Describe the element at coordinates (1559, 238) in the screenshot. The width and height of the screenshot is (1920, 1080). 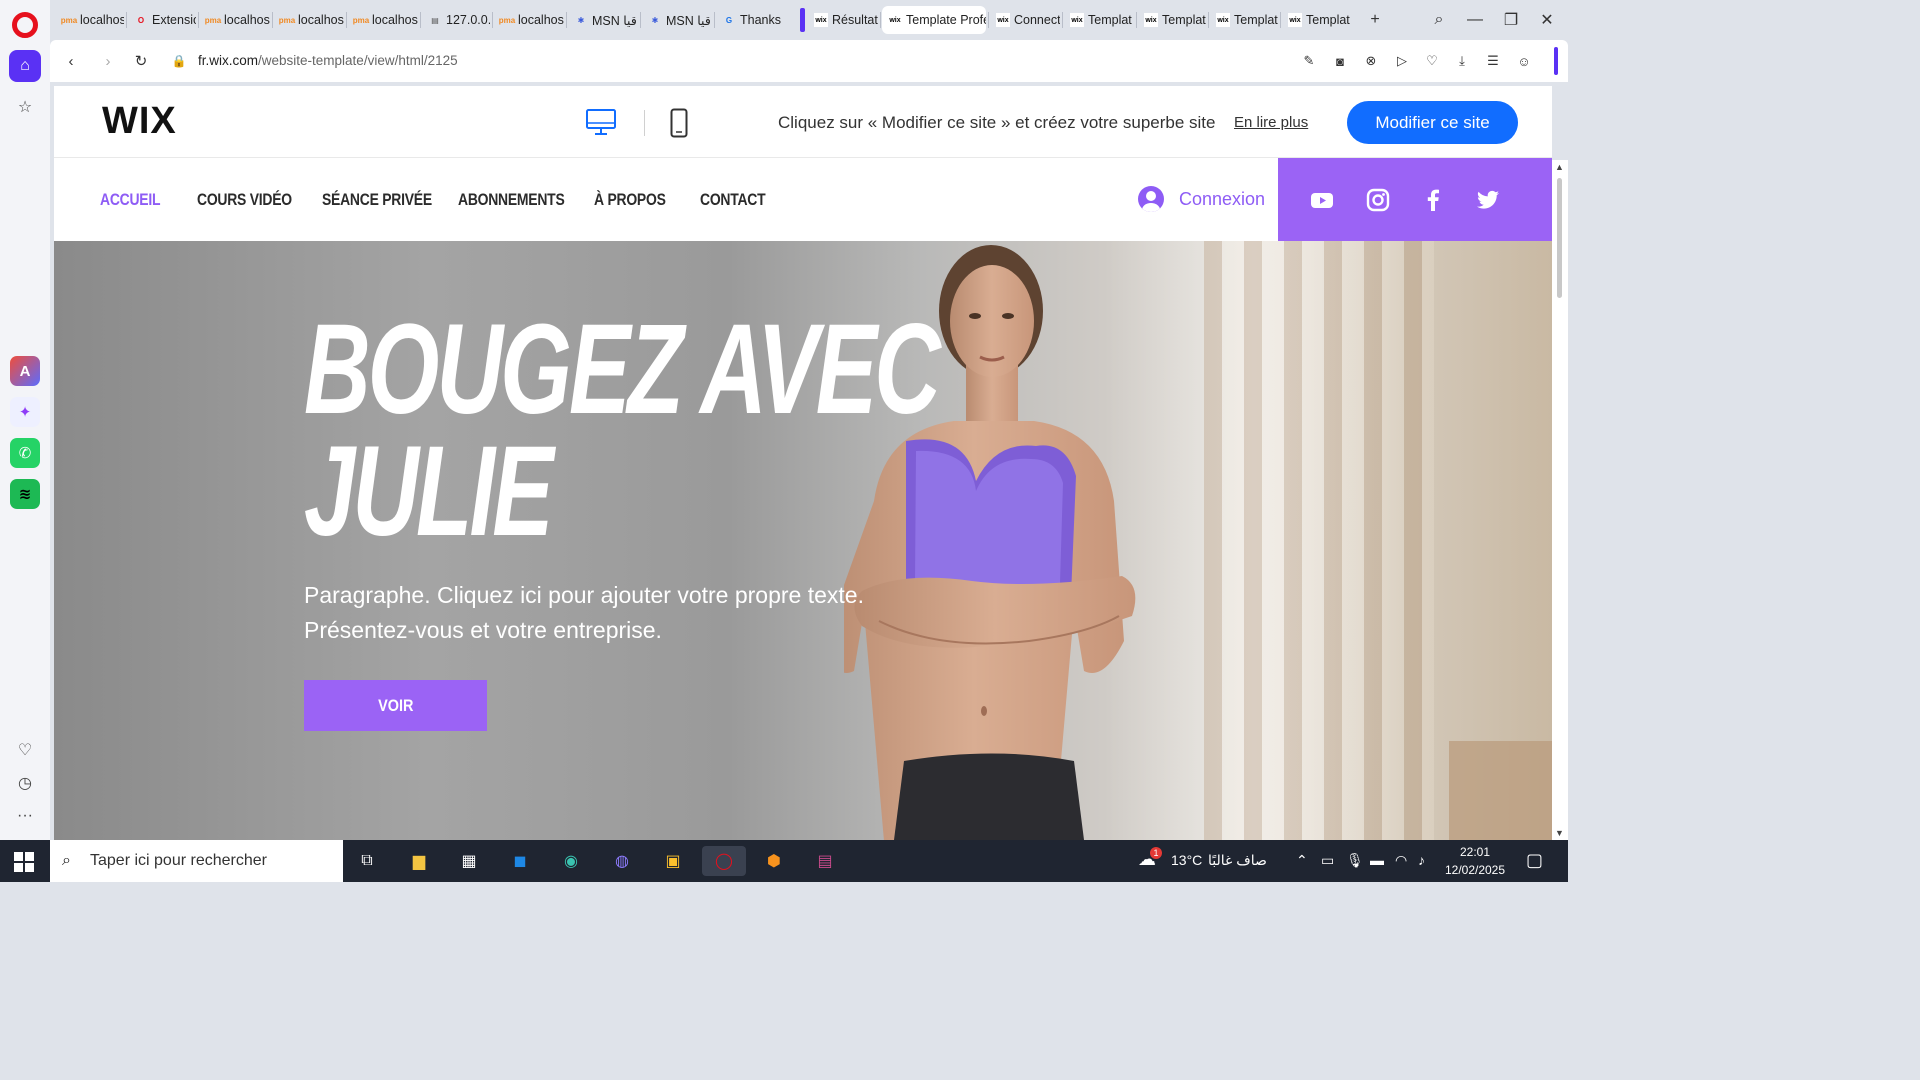
I see `scroll-thumb` at that location.